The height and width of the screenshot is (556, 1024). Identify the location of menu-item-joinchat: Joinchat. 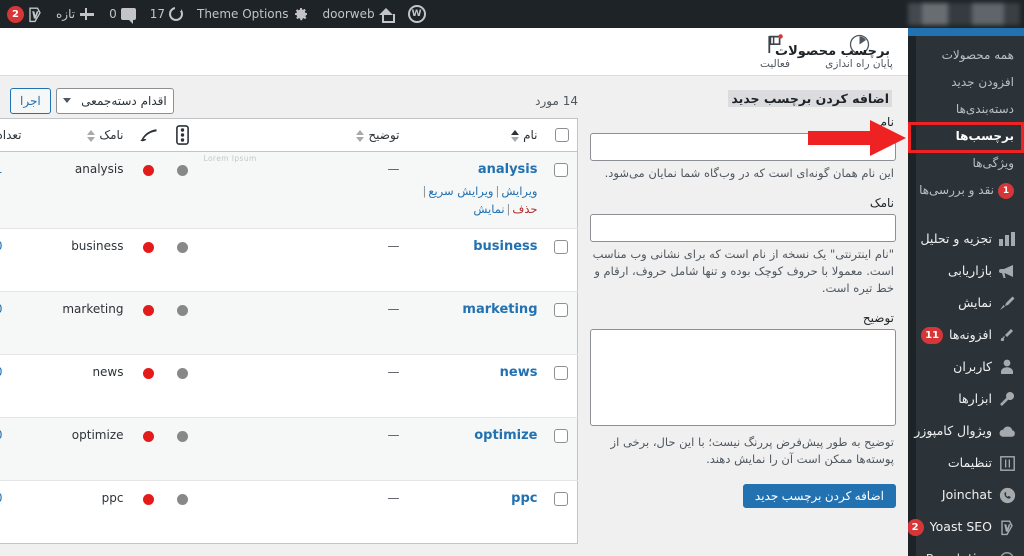
(966, 495).